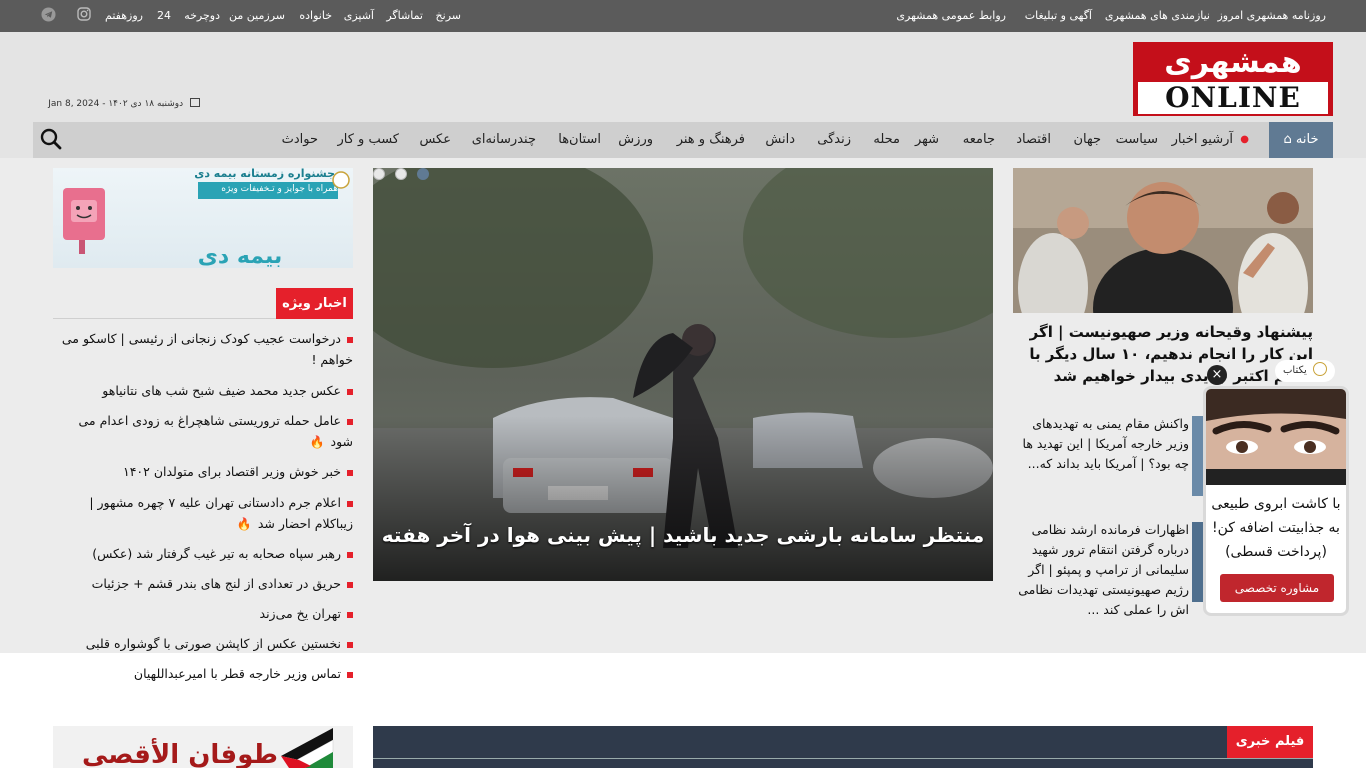 The image size is (1366, 768). Describe the element at coordinates (300, 140) in the screenshot. I see `nav-item-incidents: حوادث` at that location.